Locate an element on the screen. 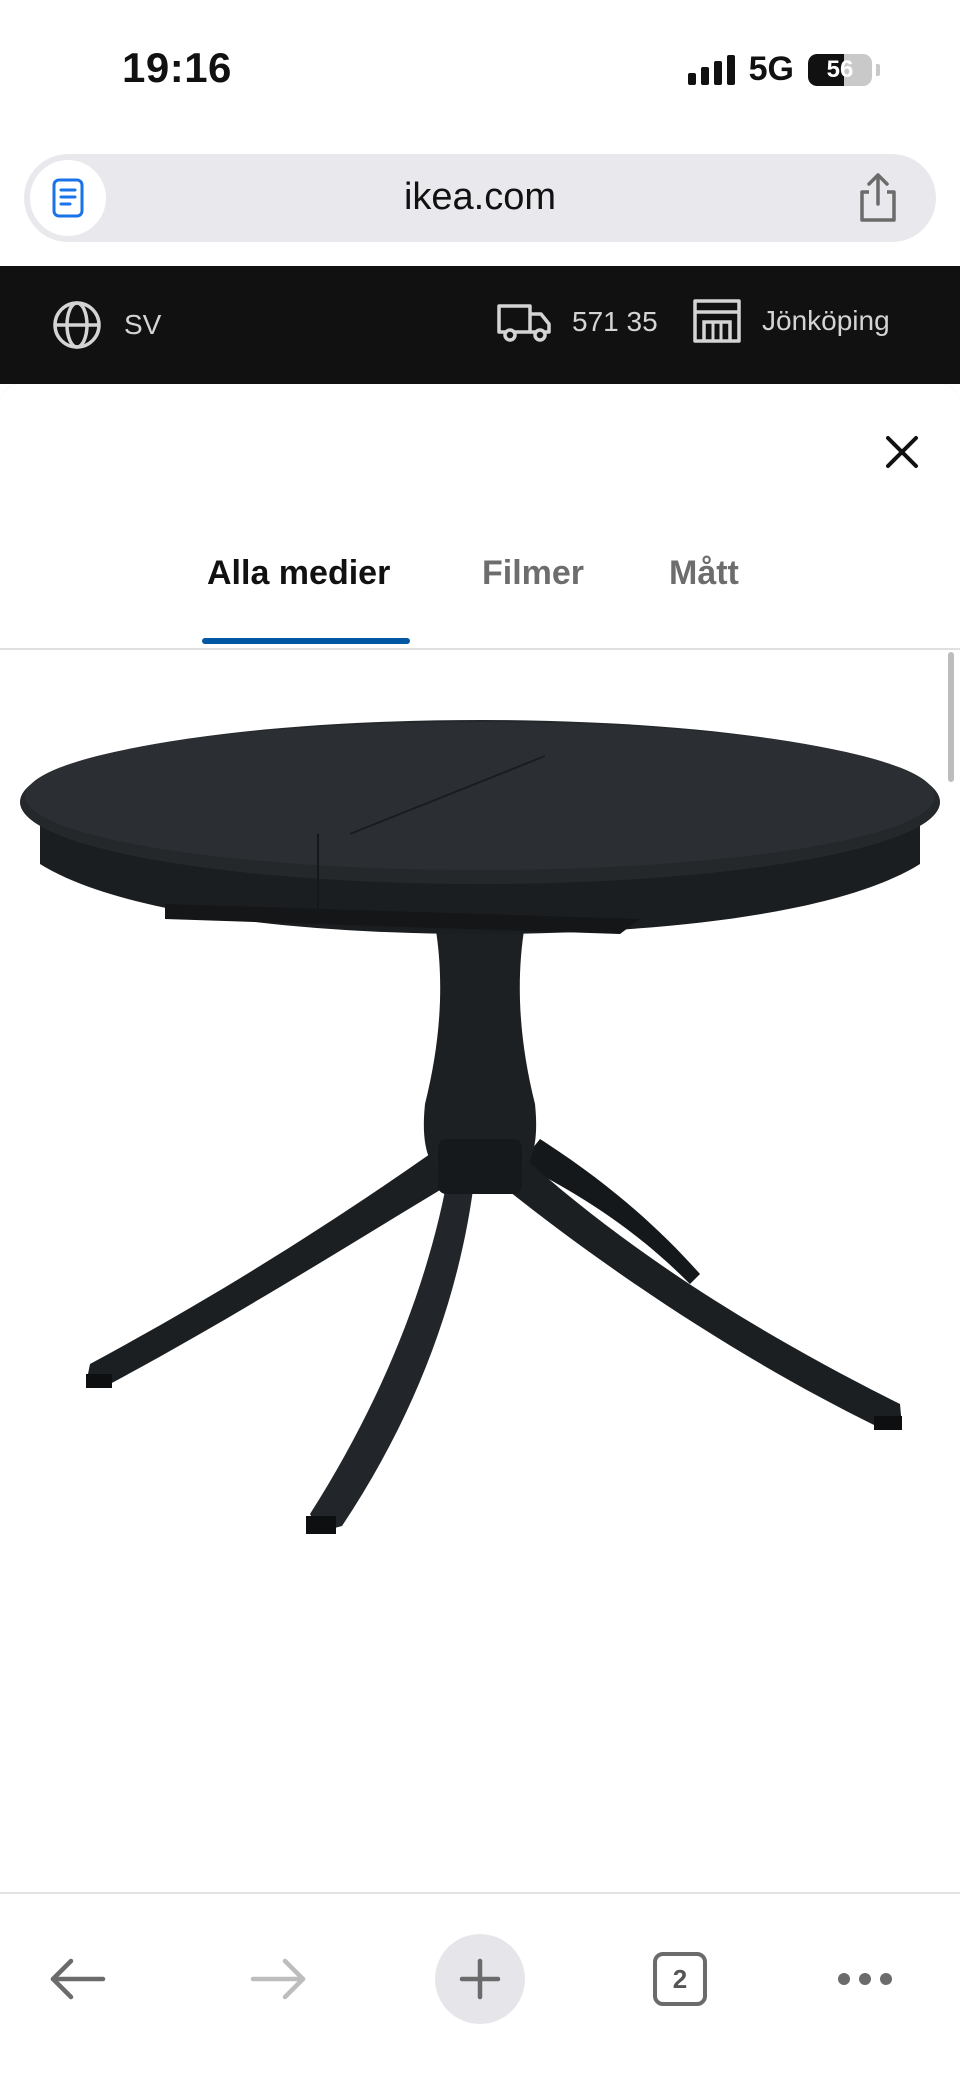 Image resolution: width=960 pixels, height=2083 pixels. forward-arrow-icon is located at coordinates (278, 1979).